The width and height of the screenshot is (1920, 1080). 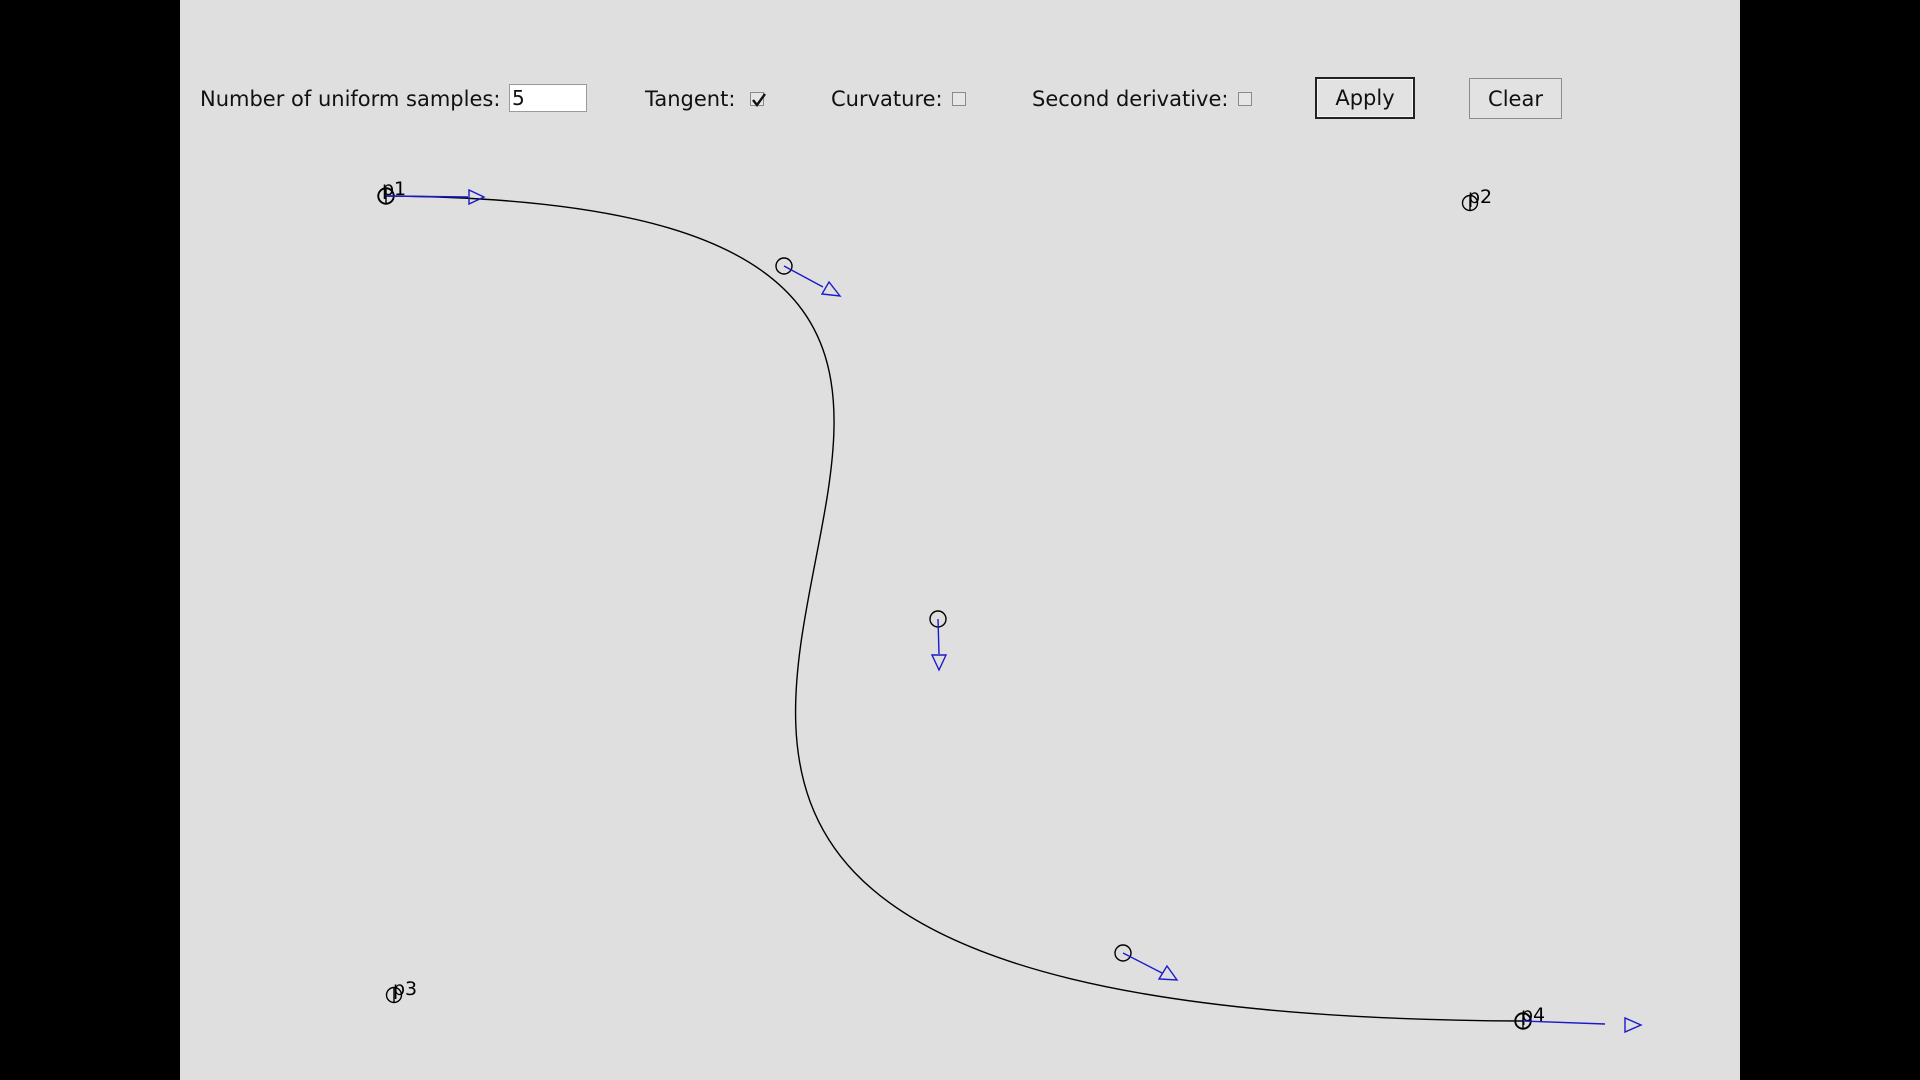 I want to click on control-point-label: p4, so click(x=1533, y=1015).